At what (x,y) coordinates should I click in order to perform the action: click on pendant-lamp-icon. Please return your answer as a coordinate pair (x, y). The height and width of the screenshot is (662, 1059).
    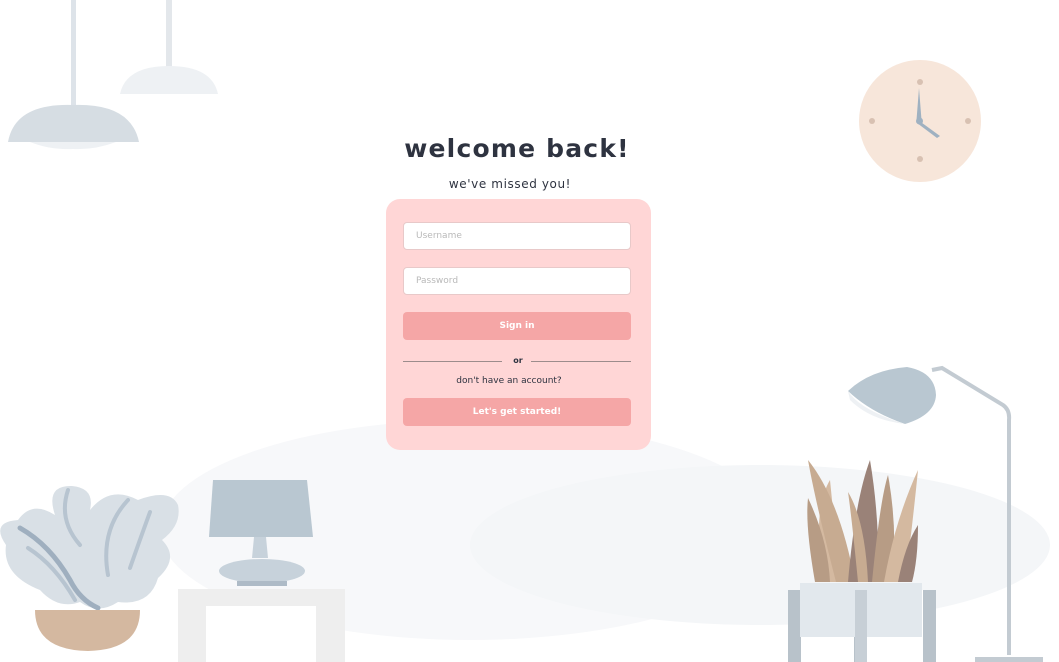
    Looking at the image, I should click on (113, 75).